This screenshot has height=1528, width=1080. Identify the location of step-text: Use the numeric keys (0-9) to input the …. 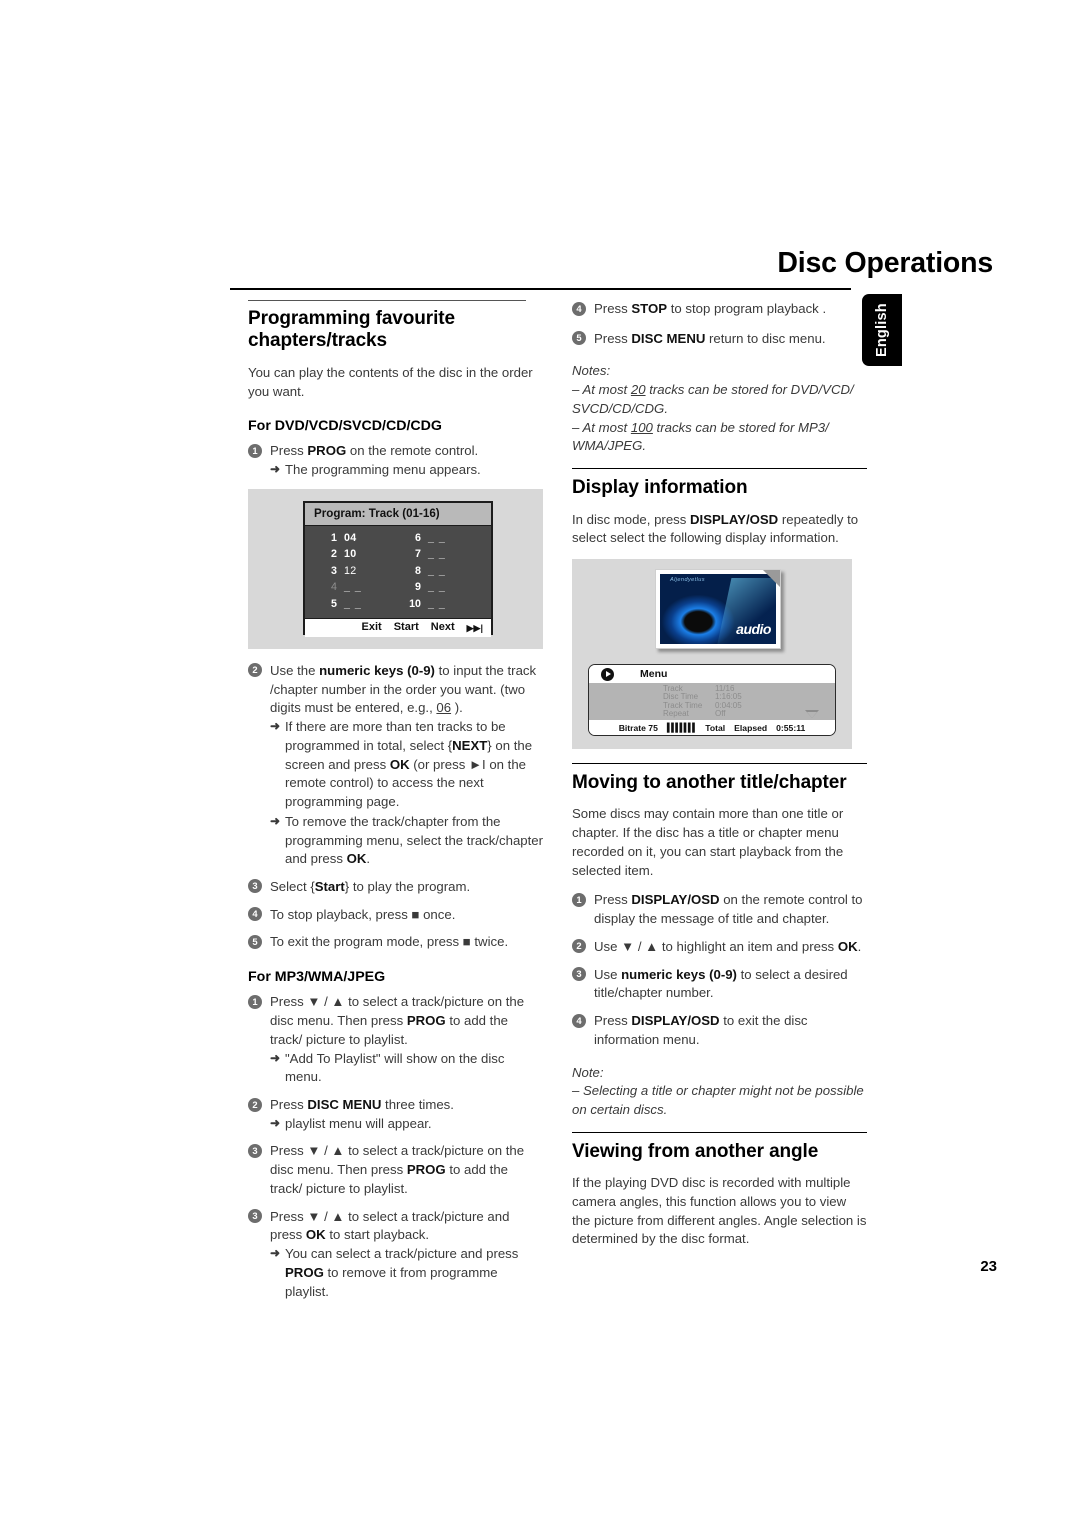
(403, 689).